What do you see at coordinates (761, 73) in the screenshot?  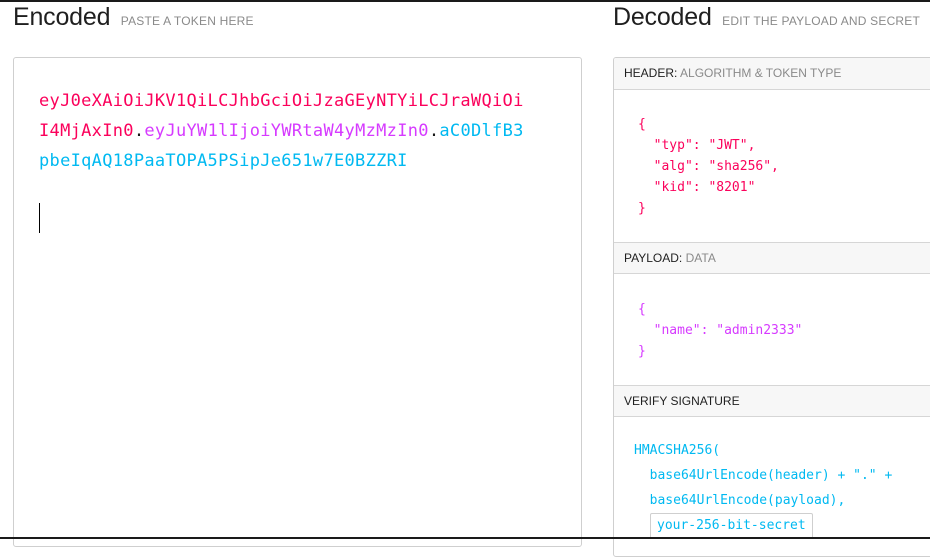 I see `header-description: ALGORITHM & TOKEN TYPE` at bounding box center [761, 73].